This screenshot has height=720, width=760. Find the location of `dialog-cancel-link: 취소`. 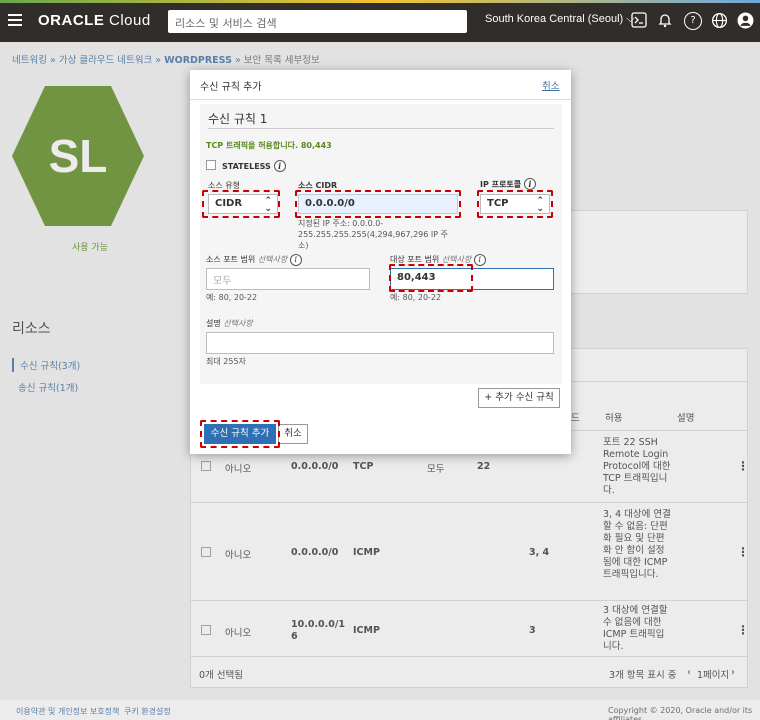

dialog-cancel-link: 취소 is located at coordinates (550, 85).